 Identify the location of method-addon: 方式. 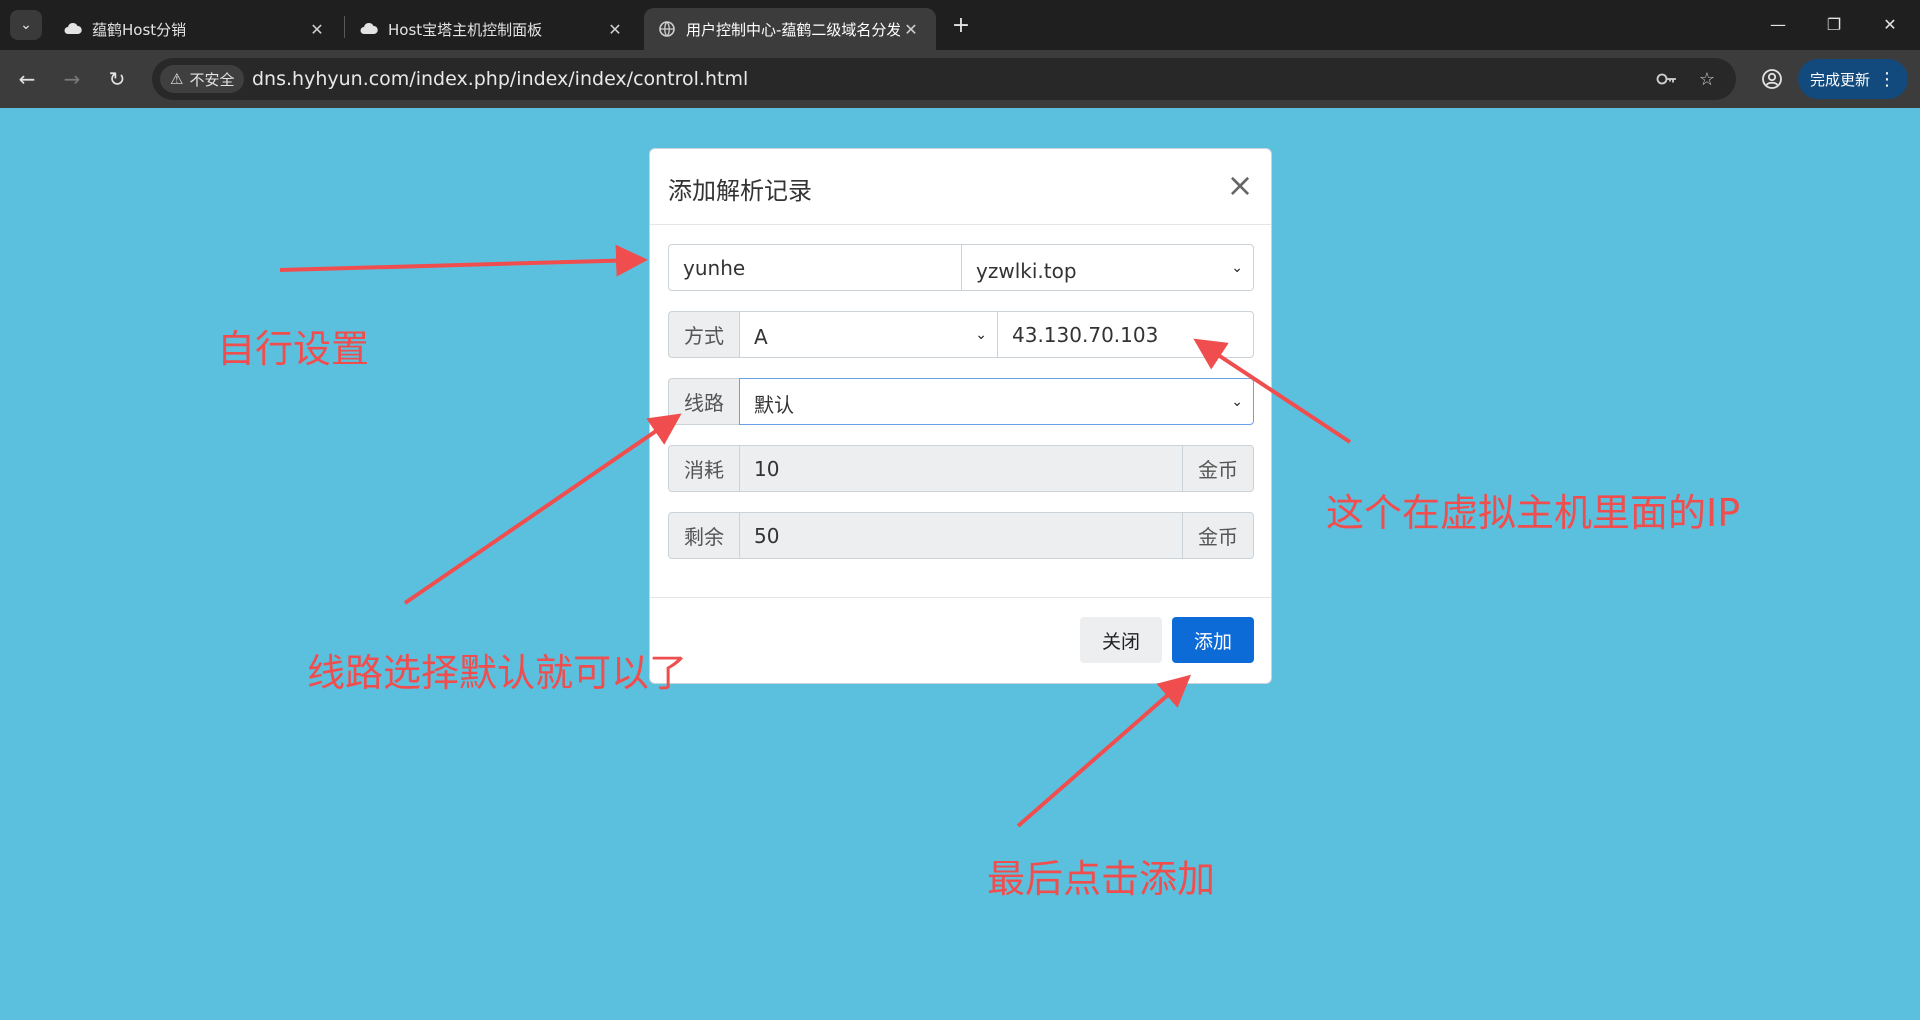
(704, 334).